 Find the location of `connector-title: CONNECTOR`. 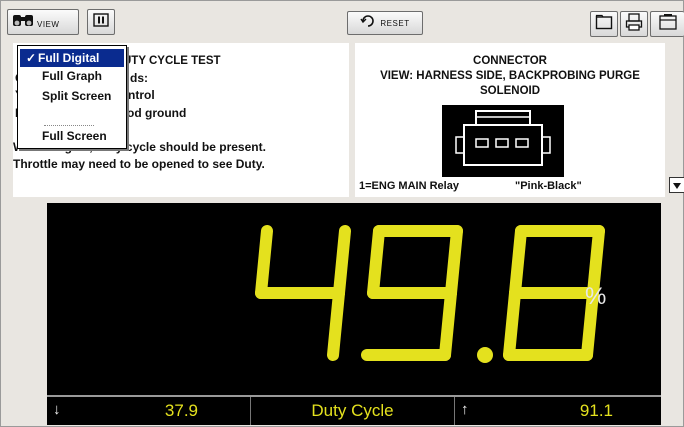

connector-title: CONNECTOR is located at coordinates (510, 61).